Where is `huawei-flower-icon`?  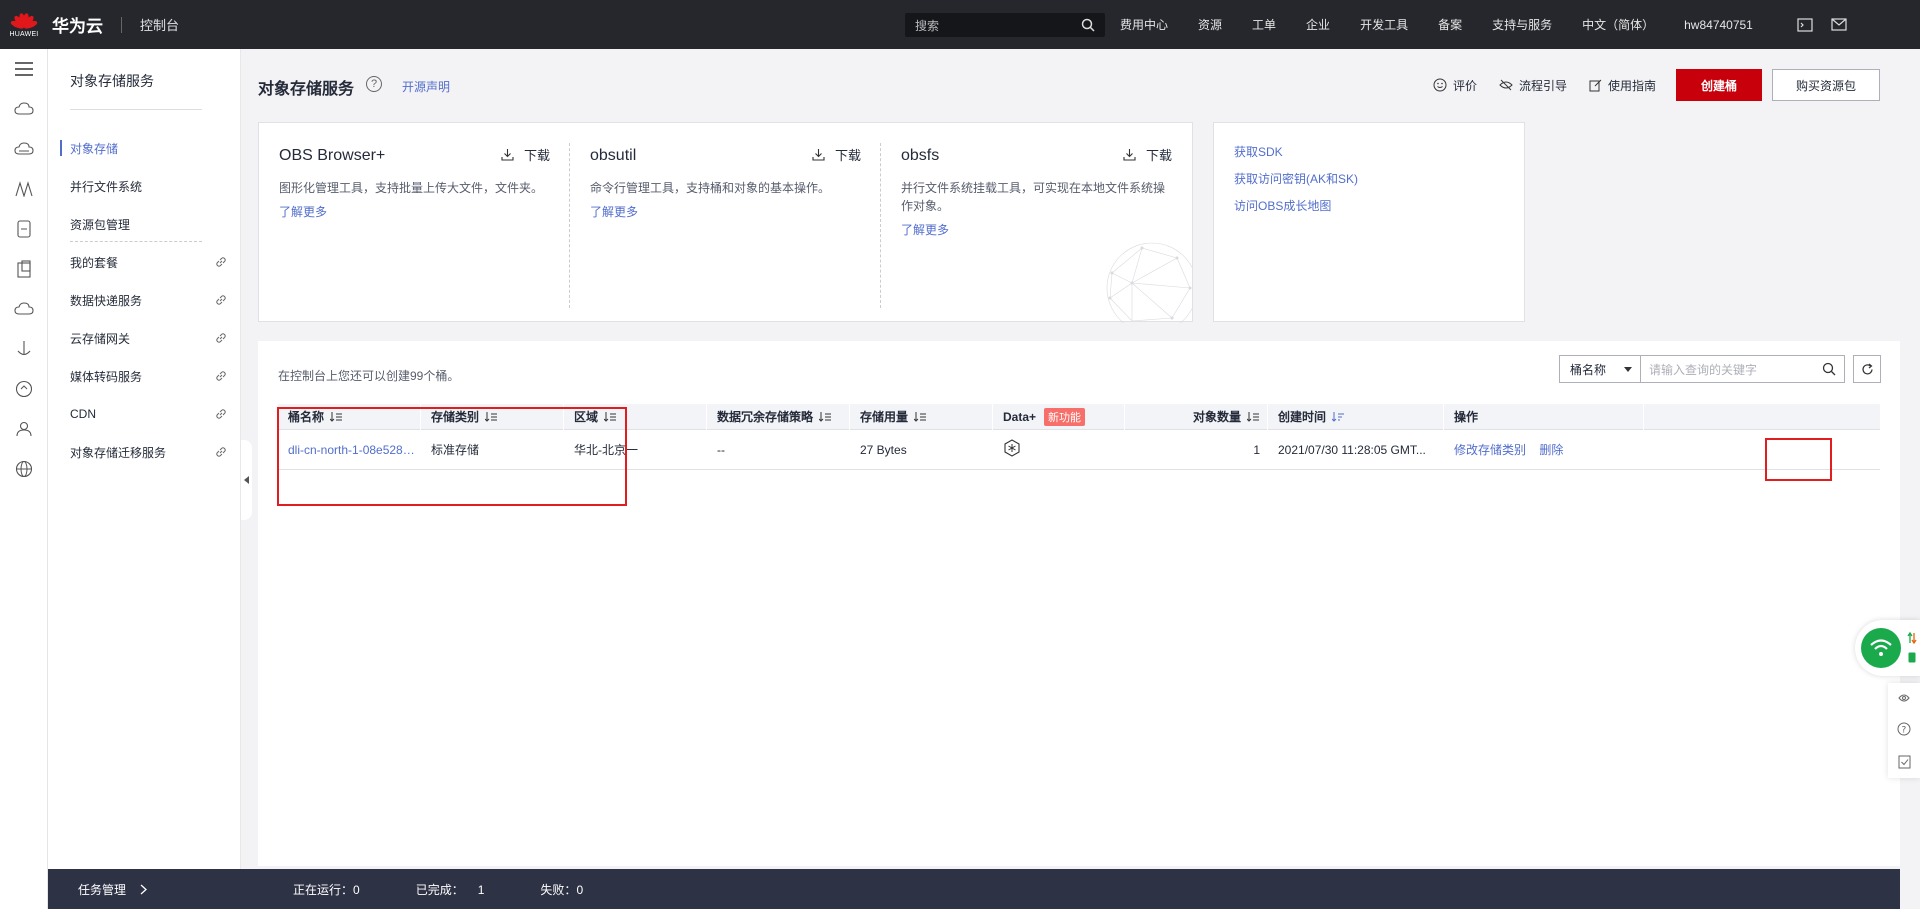
huawei-flower-icon is located at coordinates (24, 20).